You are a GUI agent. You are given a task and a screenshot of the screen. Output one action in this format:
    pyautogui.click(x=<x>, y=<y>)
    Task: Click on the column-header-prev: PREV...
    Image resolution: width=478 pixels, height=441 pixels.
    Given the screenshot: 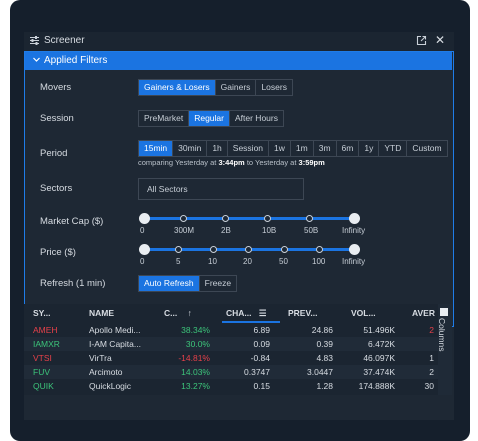 What is the action you would take?
    pyautogui.click(x=302, y=313)
    